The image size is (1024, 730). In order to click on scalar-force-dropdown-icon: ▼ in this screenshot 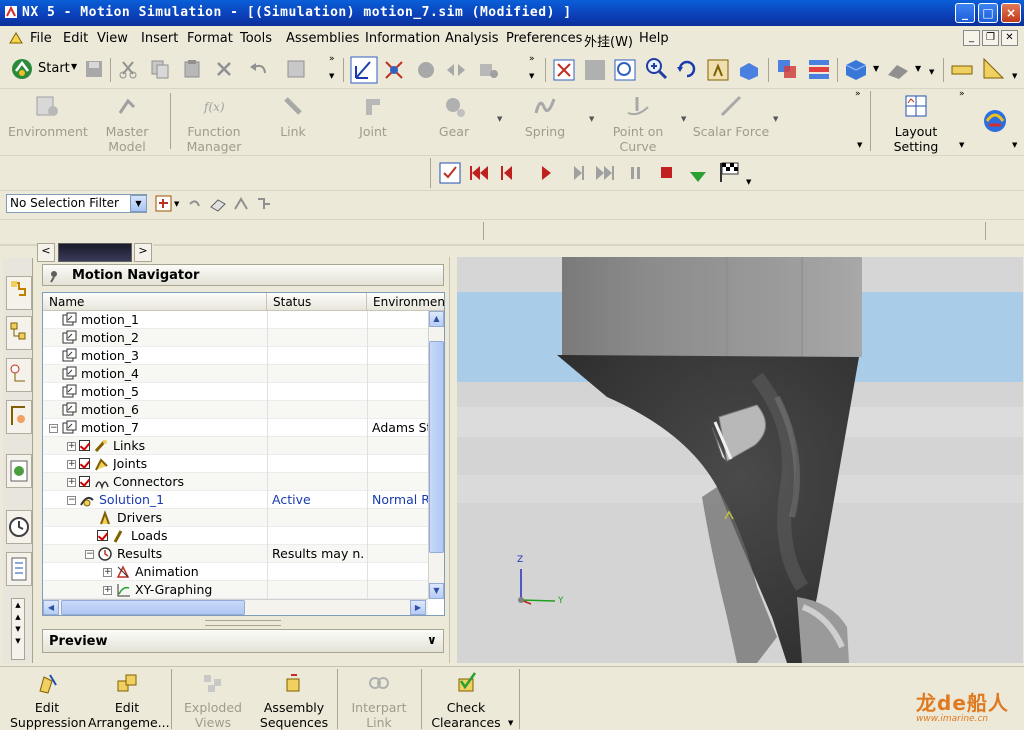, I will do `click(775, 119)`.